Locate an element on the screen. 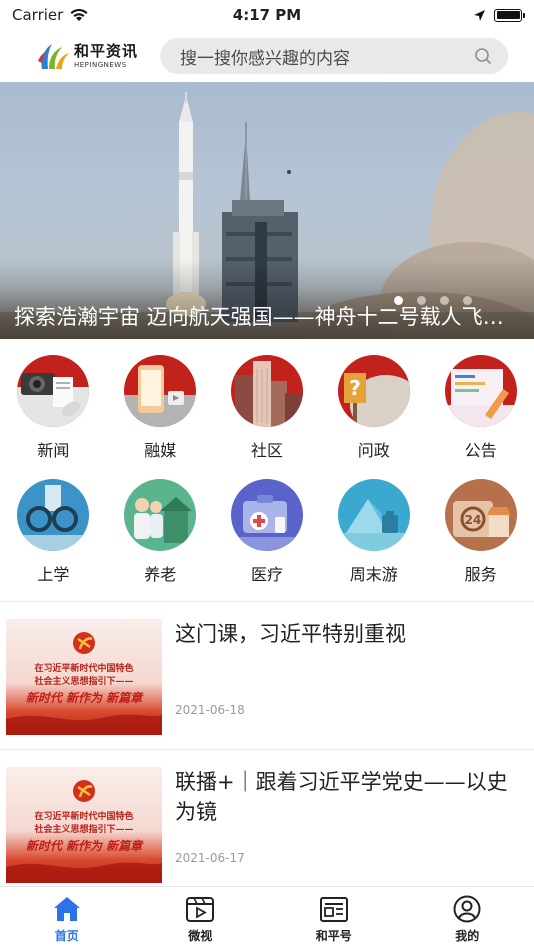  location-arrow-icon is located at coordinates (479, 15).